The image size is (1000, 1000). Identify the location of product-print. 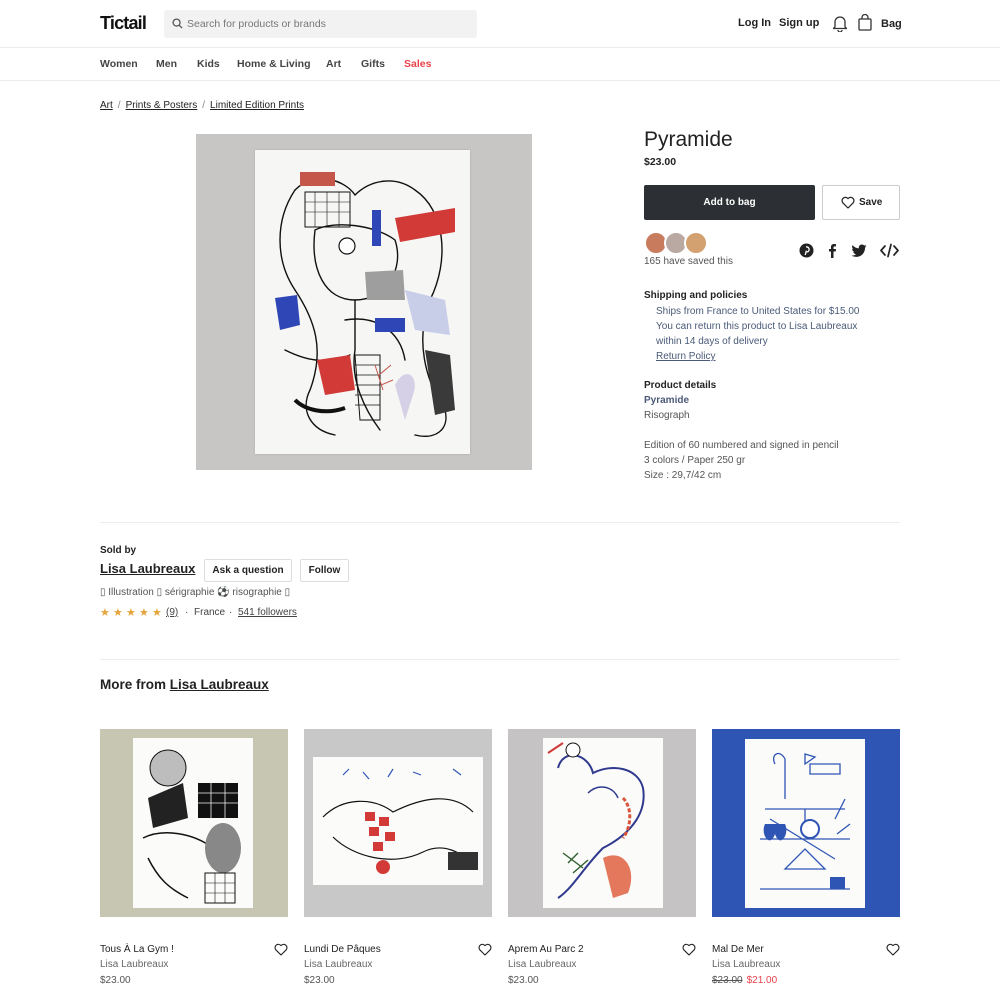
(362, 302).